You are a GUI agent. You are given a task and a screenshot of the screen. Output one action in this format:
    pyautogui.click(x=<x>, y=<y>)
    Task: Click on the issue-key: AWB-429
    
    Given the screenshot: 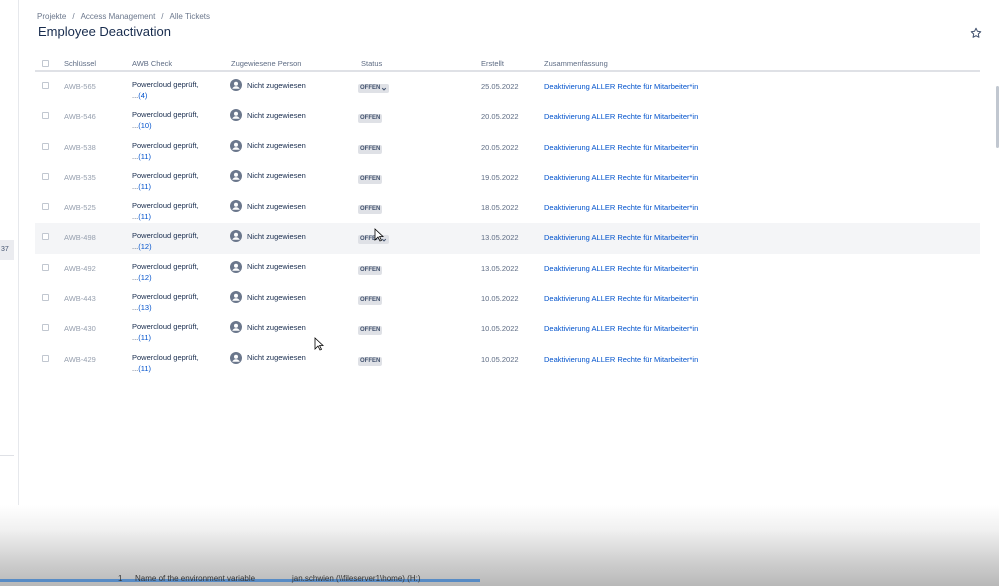 What is the action you would take?
    pyautogui.click(x=80, y=359)
    